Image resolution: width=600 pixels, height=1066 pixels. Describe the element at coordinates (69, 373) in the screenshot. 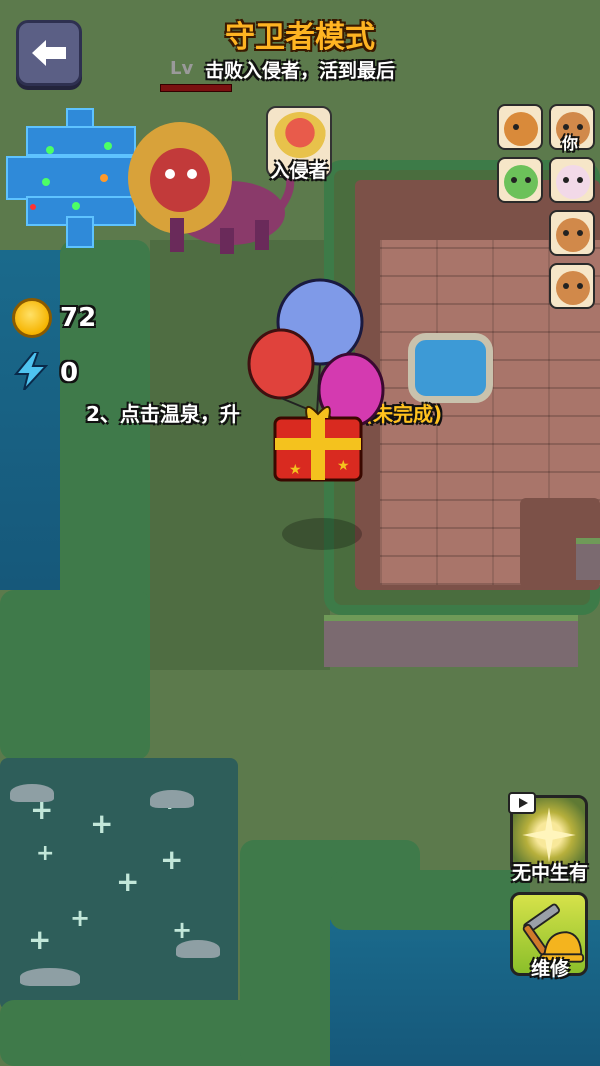

I see `energy-value: 0` at that location.